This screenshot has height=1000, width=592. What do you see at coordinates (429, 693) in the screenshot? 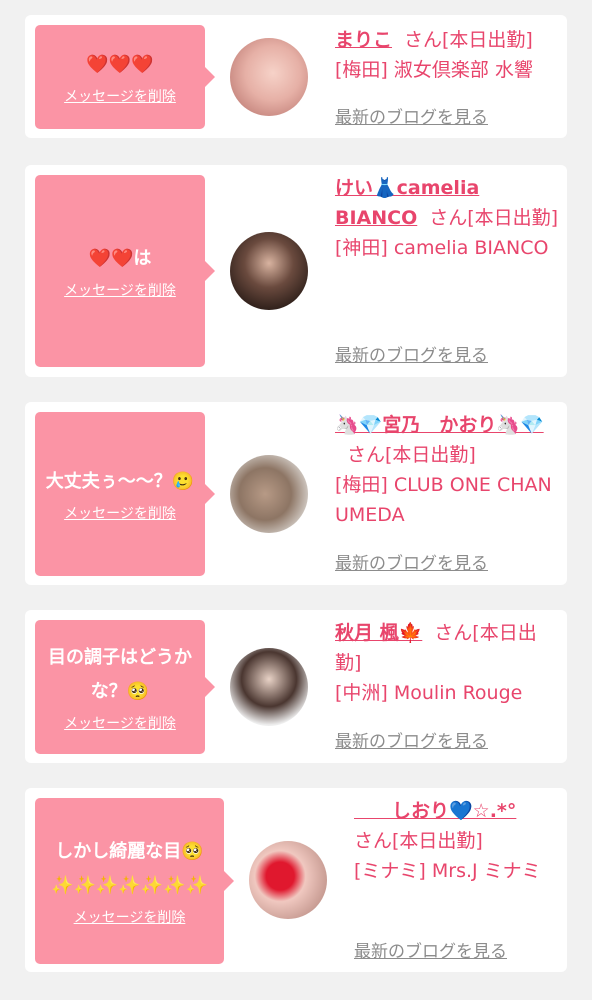
I see `shop-text: [中洲] Moulin Rouge` at bounding box center [429, 693].